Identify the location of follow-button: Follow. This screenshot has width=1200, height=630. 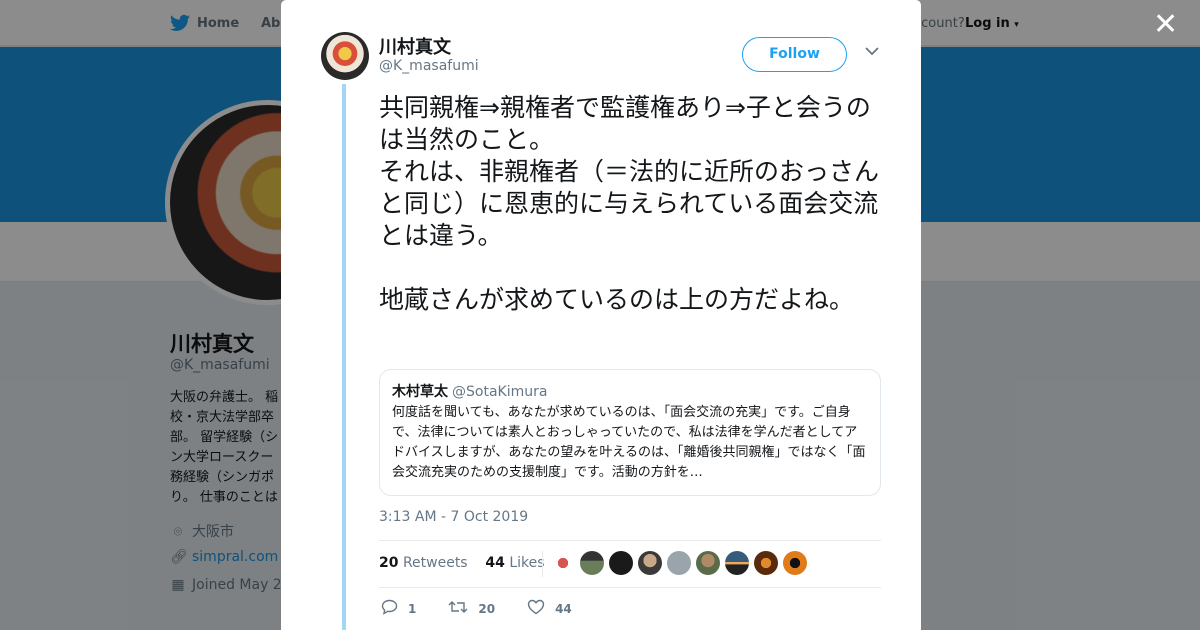
(794, 54).